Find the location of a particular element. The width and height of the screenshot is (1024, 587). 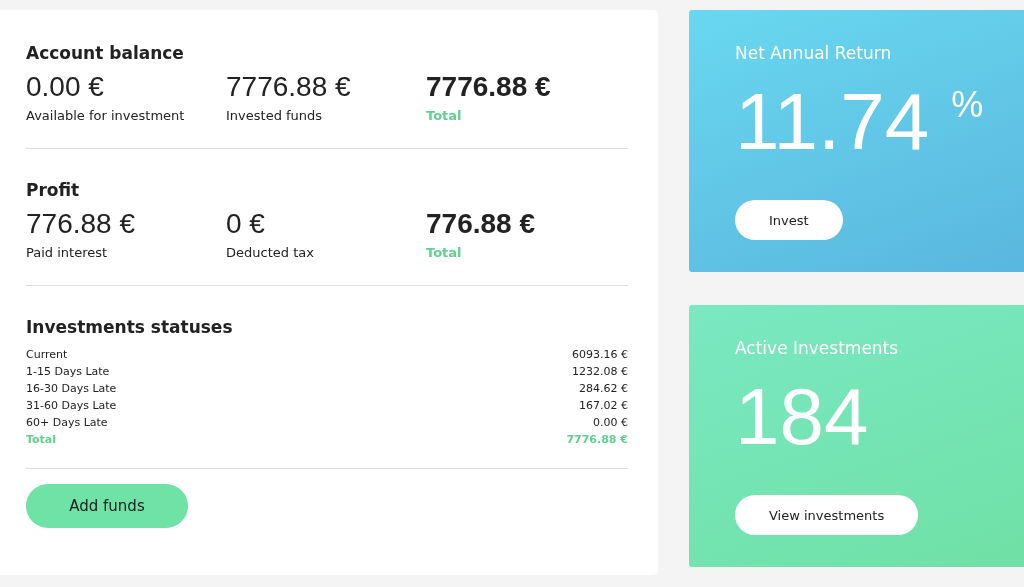

status-label: Total is located at coordinates (41, 440).